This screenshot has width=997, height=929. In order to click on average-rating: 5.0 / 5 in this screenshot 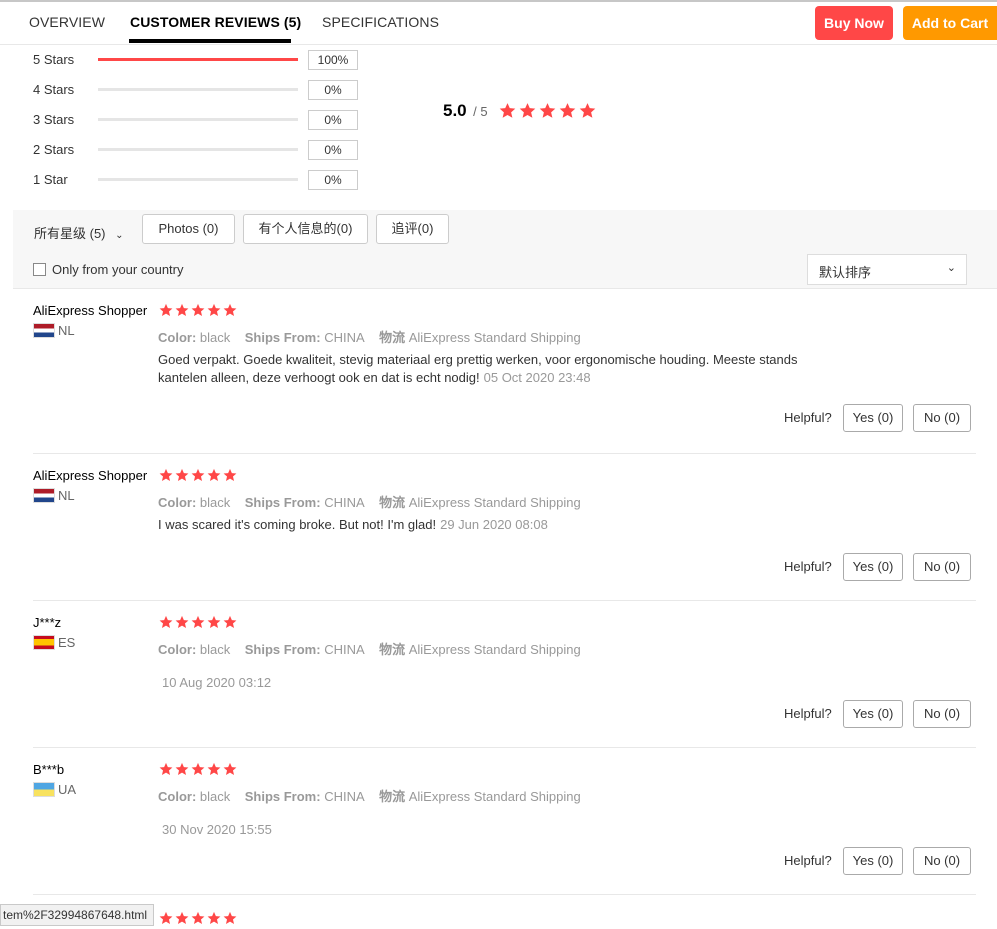, I will do `click(465, 111)`.